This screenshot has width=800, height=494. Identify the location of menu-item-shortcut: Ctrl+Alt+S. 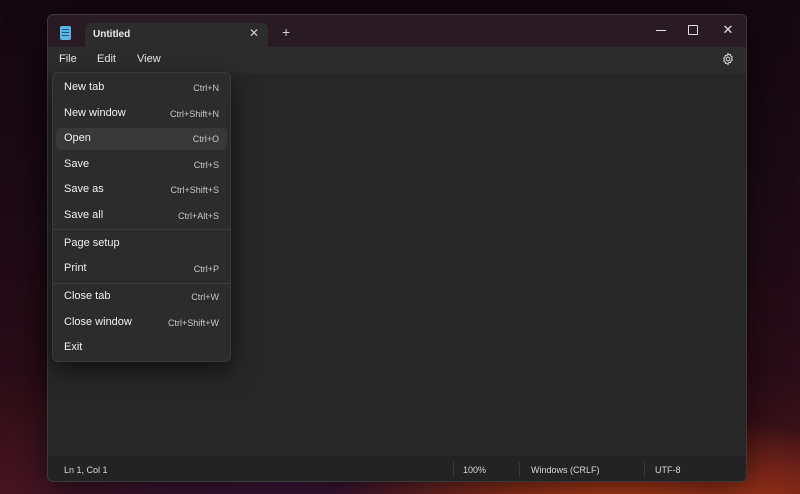
(198, 216).